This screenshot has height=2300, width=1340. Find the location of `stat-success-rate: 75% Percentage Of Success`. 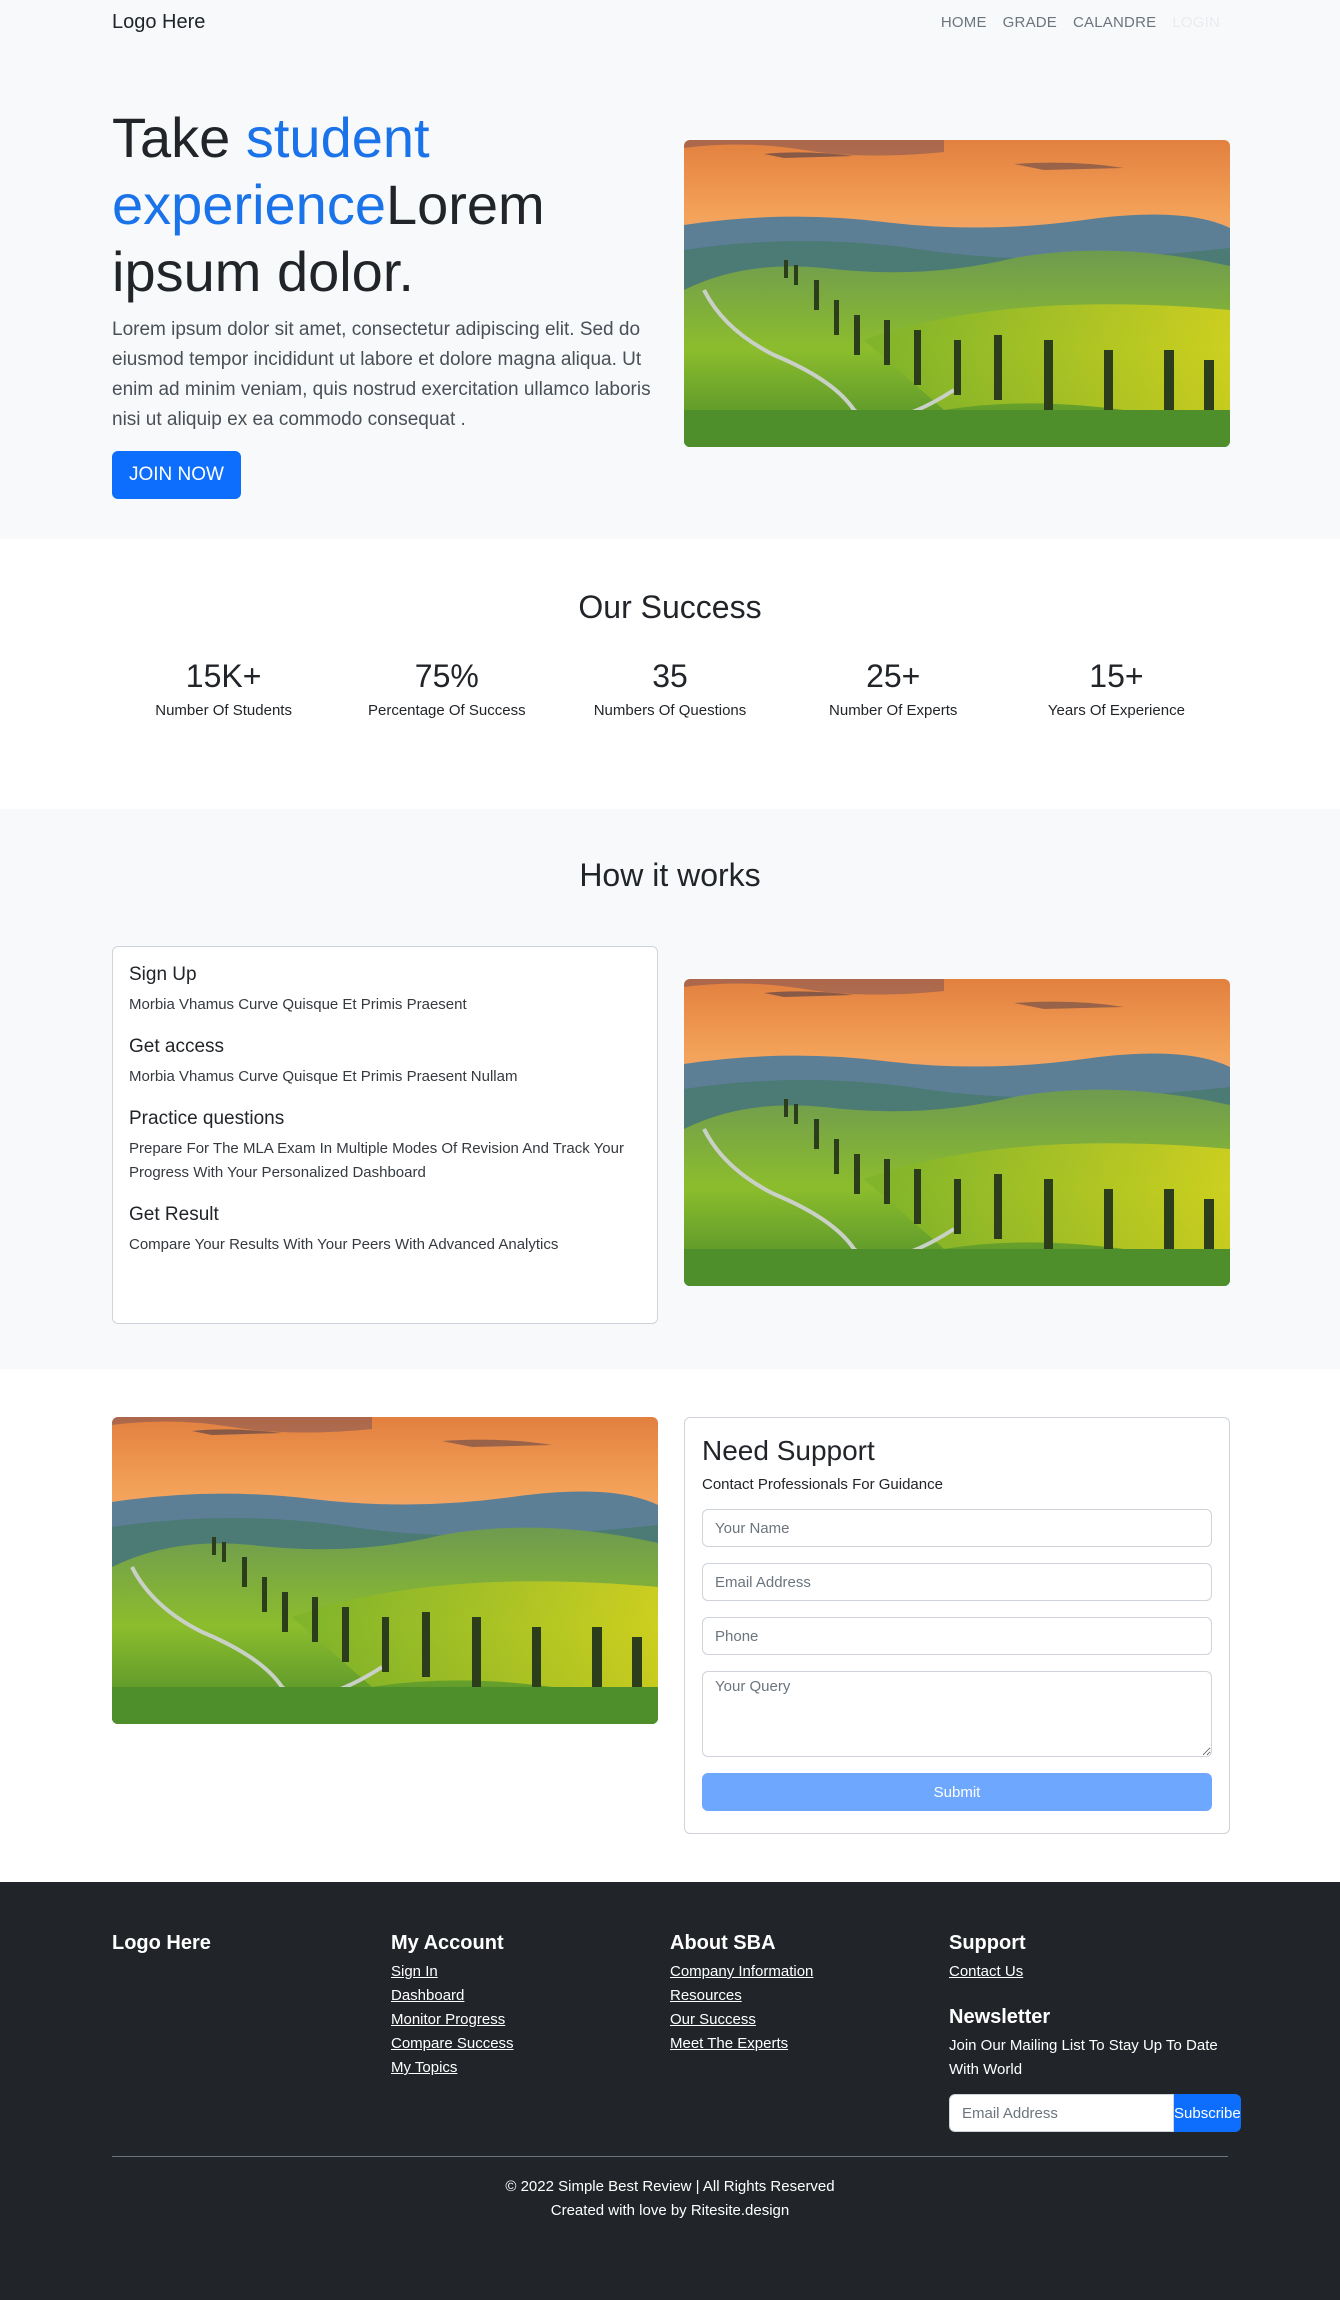

stat-success-rate: 75% Percentage Of Success is located at coordinates (446, 687).